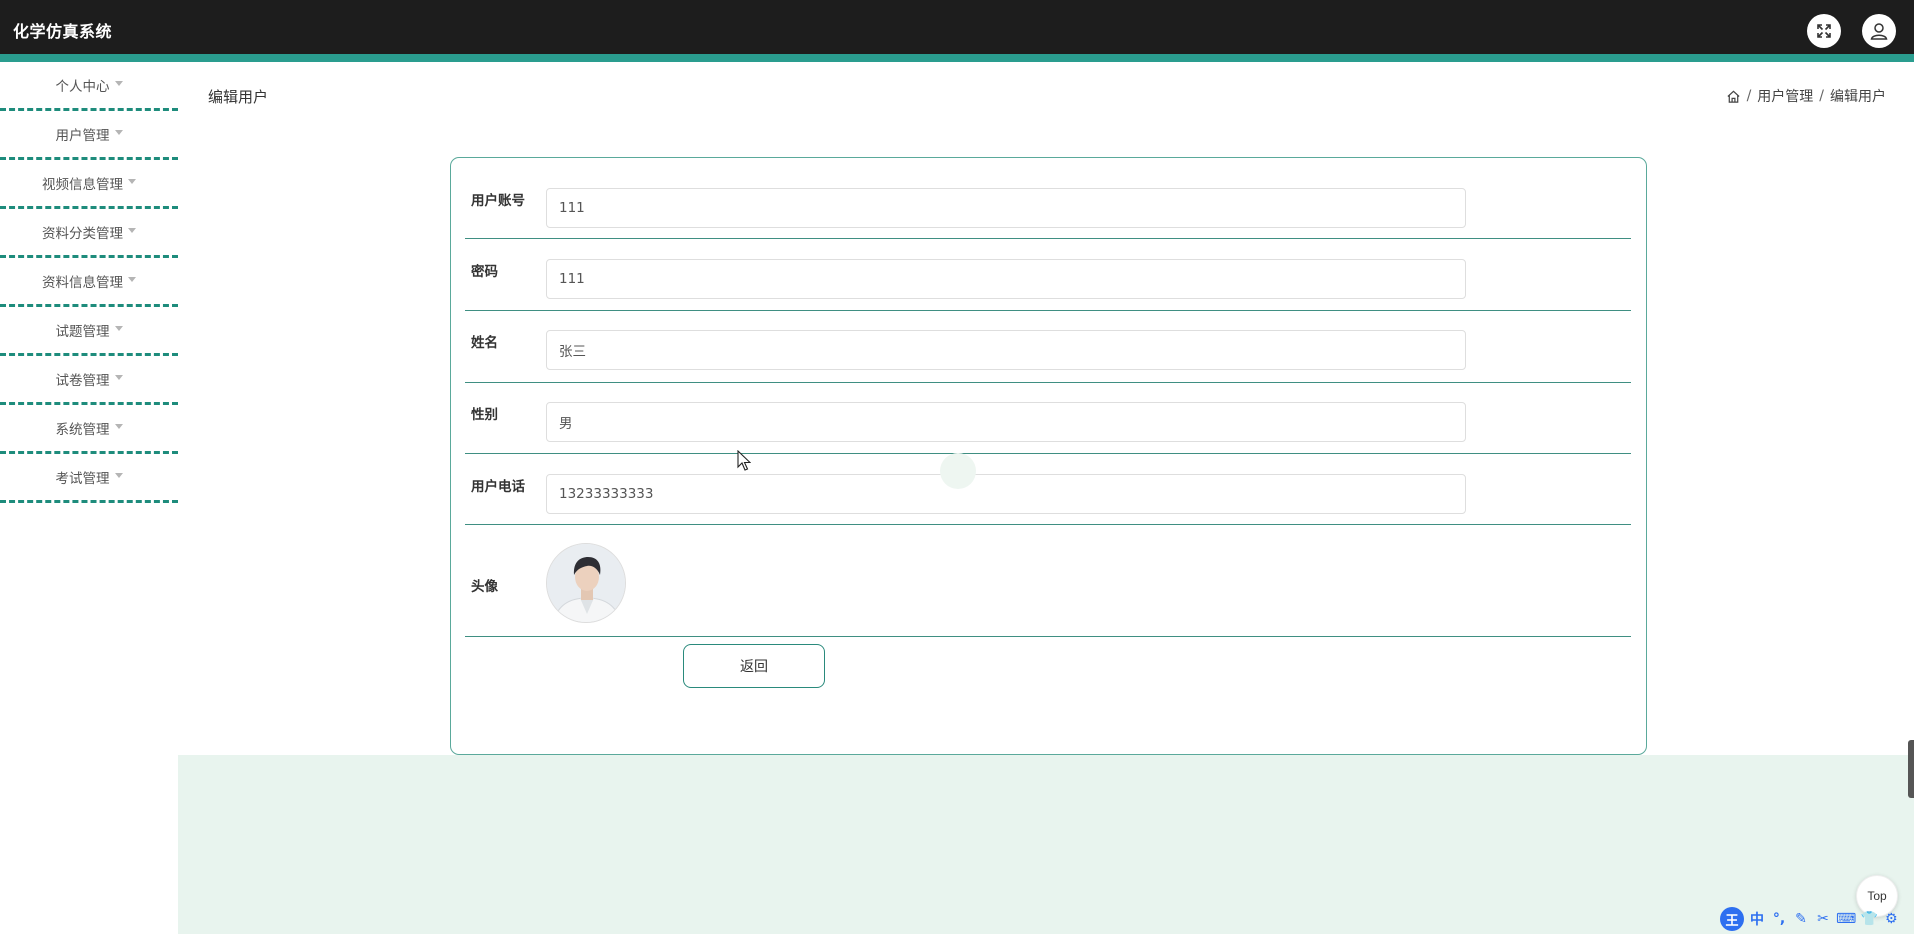 This screenshot has width=1914, height=934. Describe the element at coordinates (82, 234) in the screenshot. I see `sidebar-item-label: 资料分类管理` at that location.